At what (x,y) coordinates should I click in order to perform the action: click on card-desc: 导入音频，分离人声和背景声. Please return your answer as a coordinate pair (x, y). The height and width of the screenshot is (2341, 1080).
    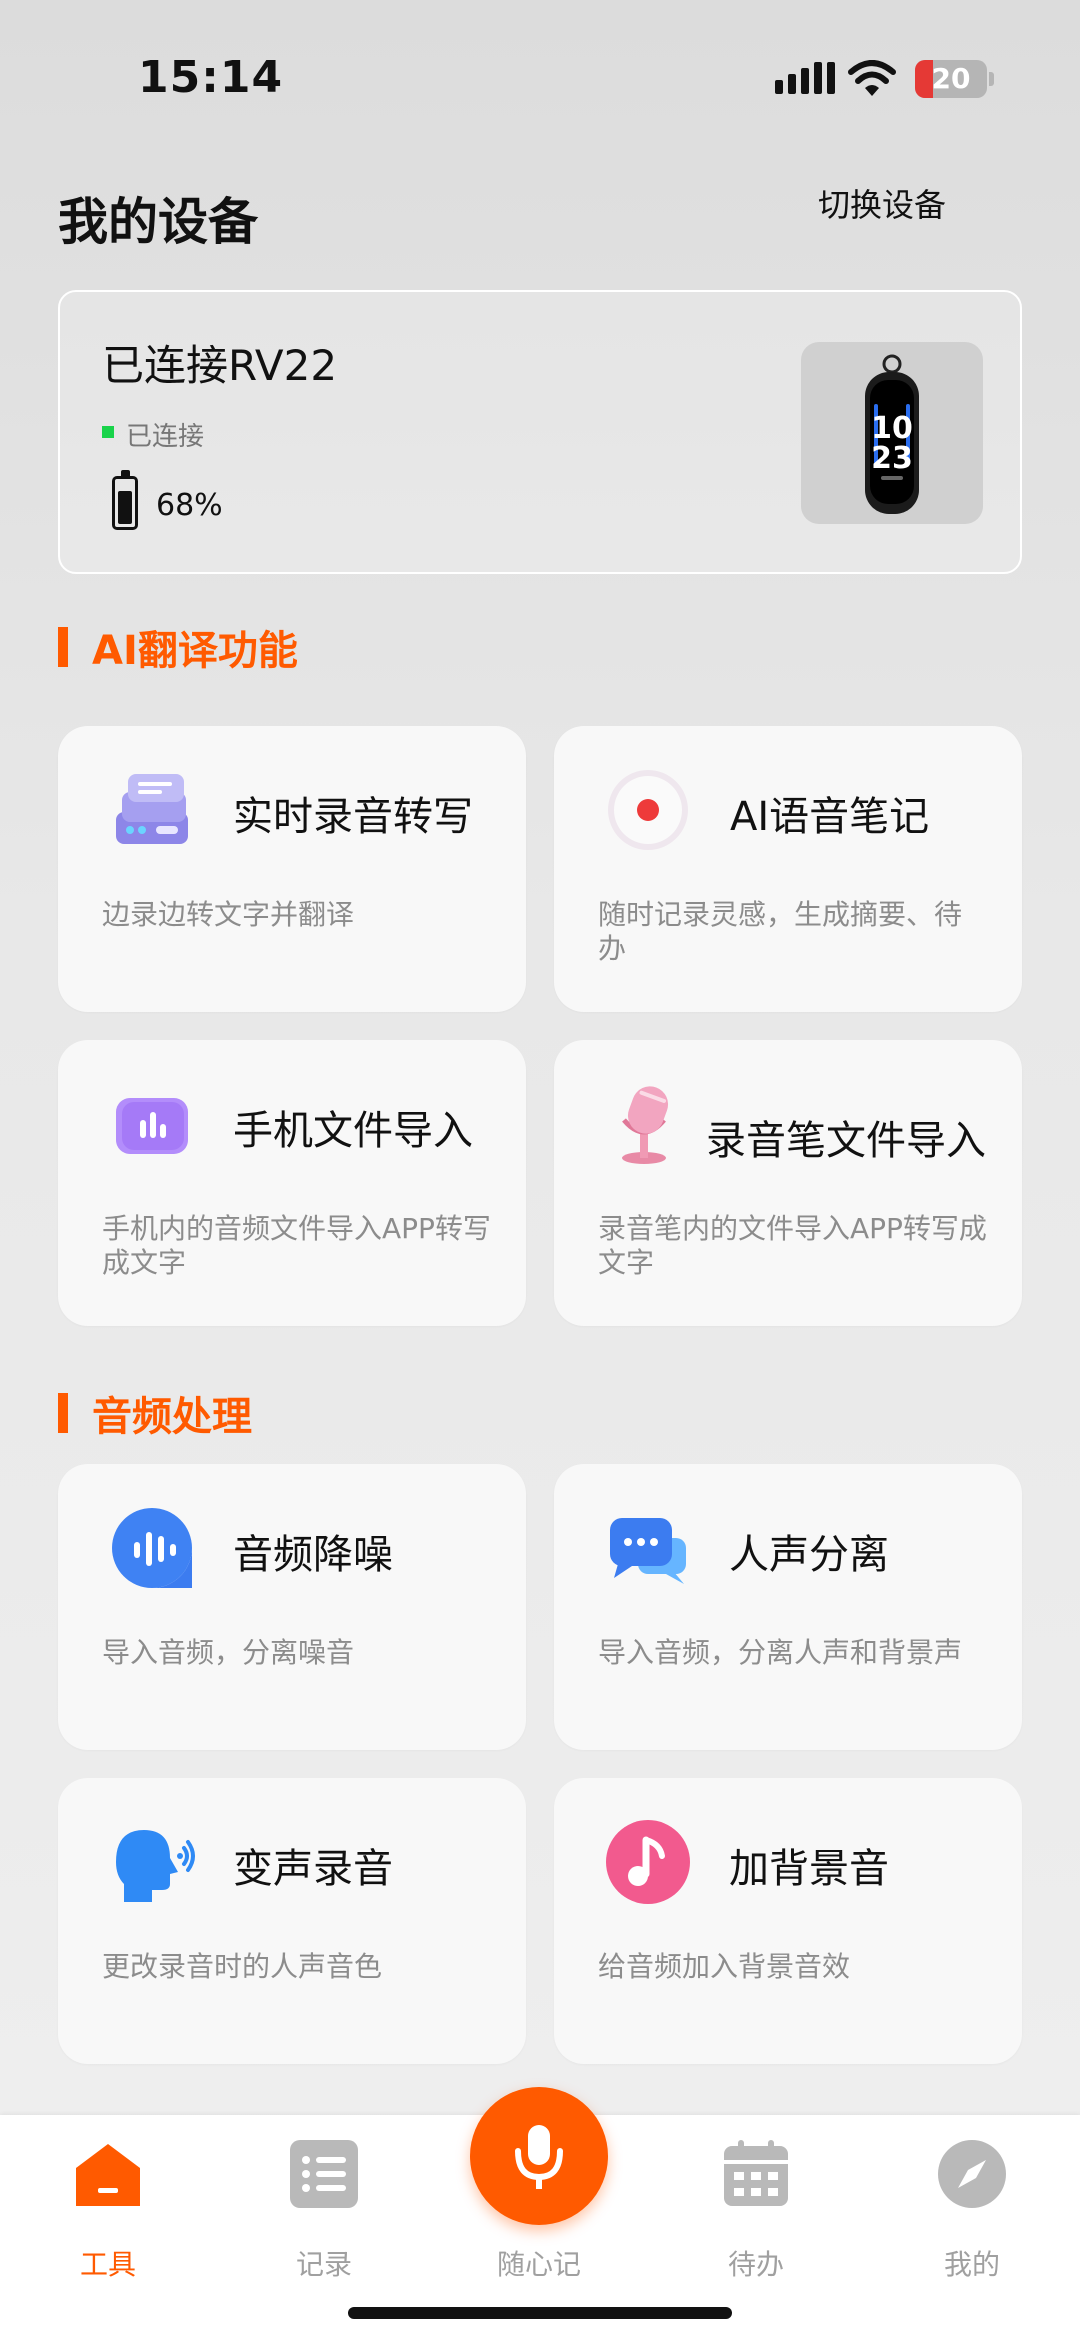
    Looking at the image, I should click on (780, 1652).